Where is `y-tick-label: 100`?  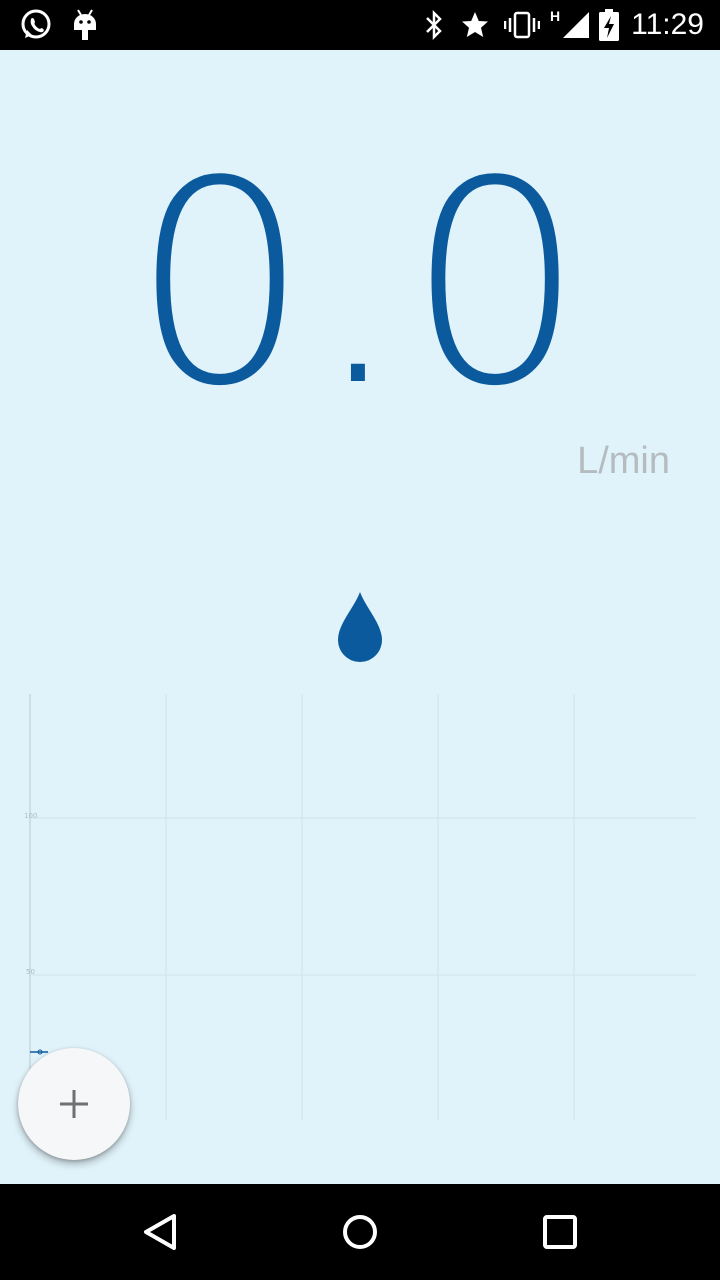
y-tick-label: 100 is located at coordinates (30, 816).